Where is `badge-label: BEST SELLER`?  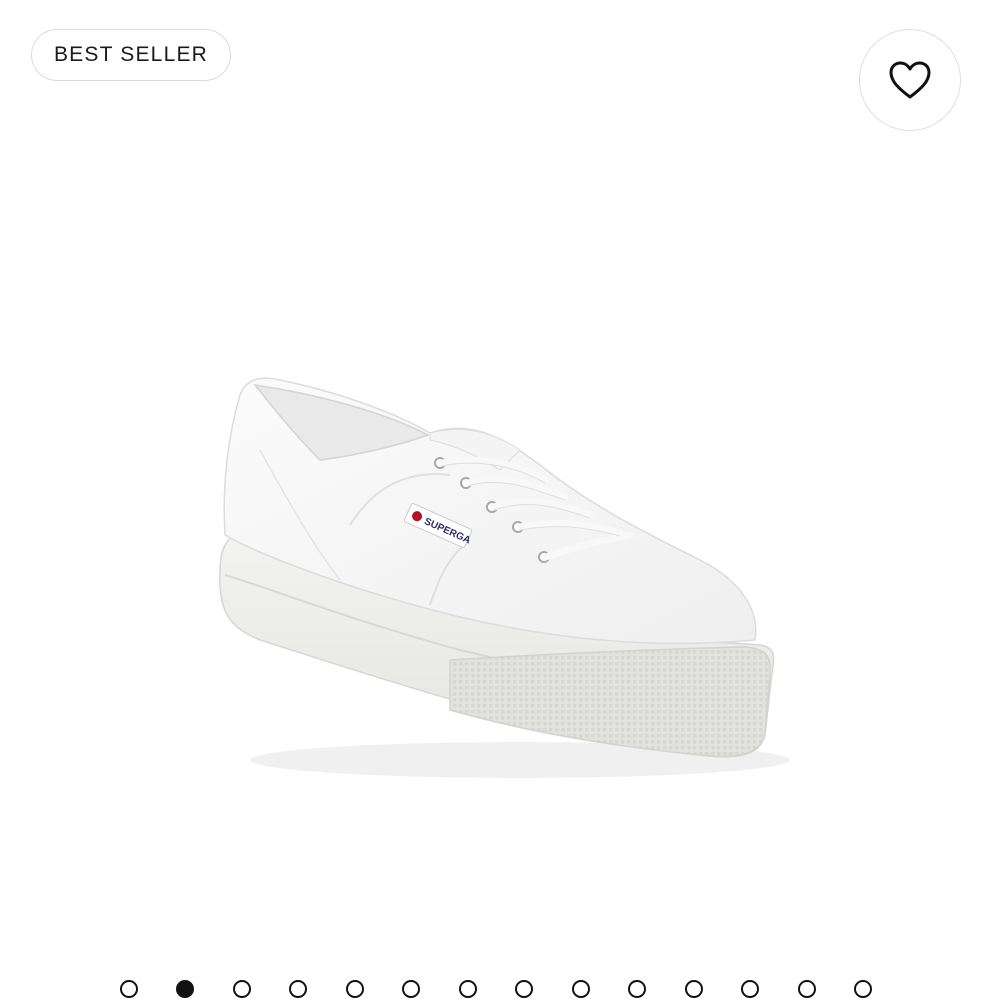
badge-label: BEST SELLER is located at coordinates (131, 54).